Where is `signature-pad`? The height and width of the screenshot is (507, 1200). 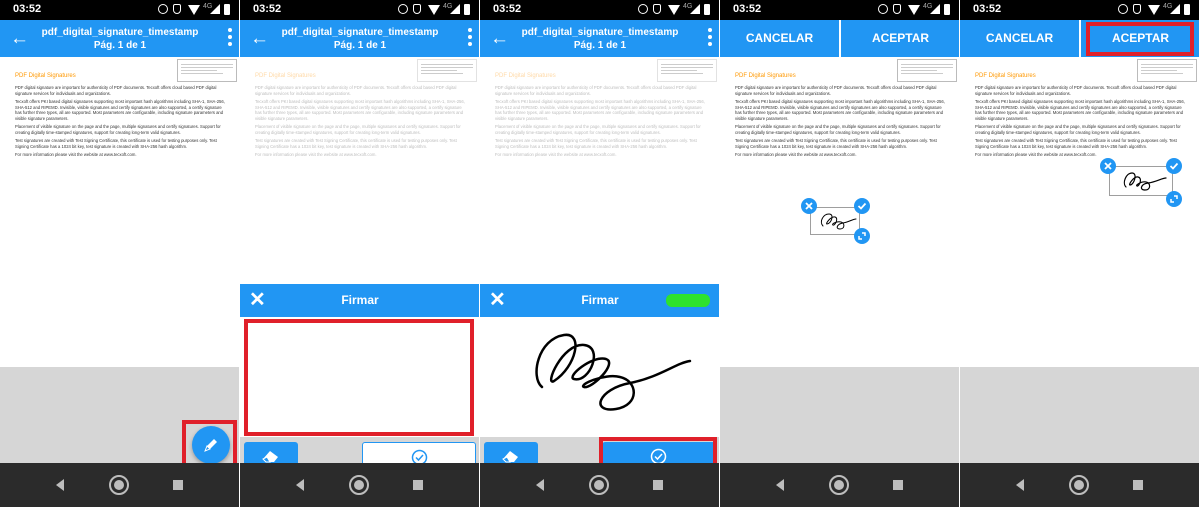
signature-pad is located at coordinates (599, 377).